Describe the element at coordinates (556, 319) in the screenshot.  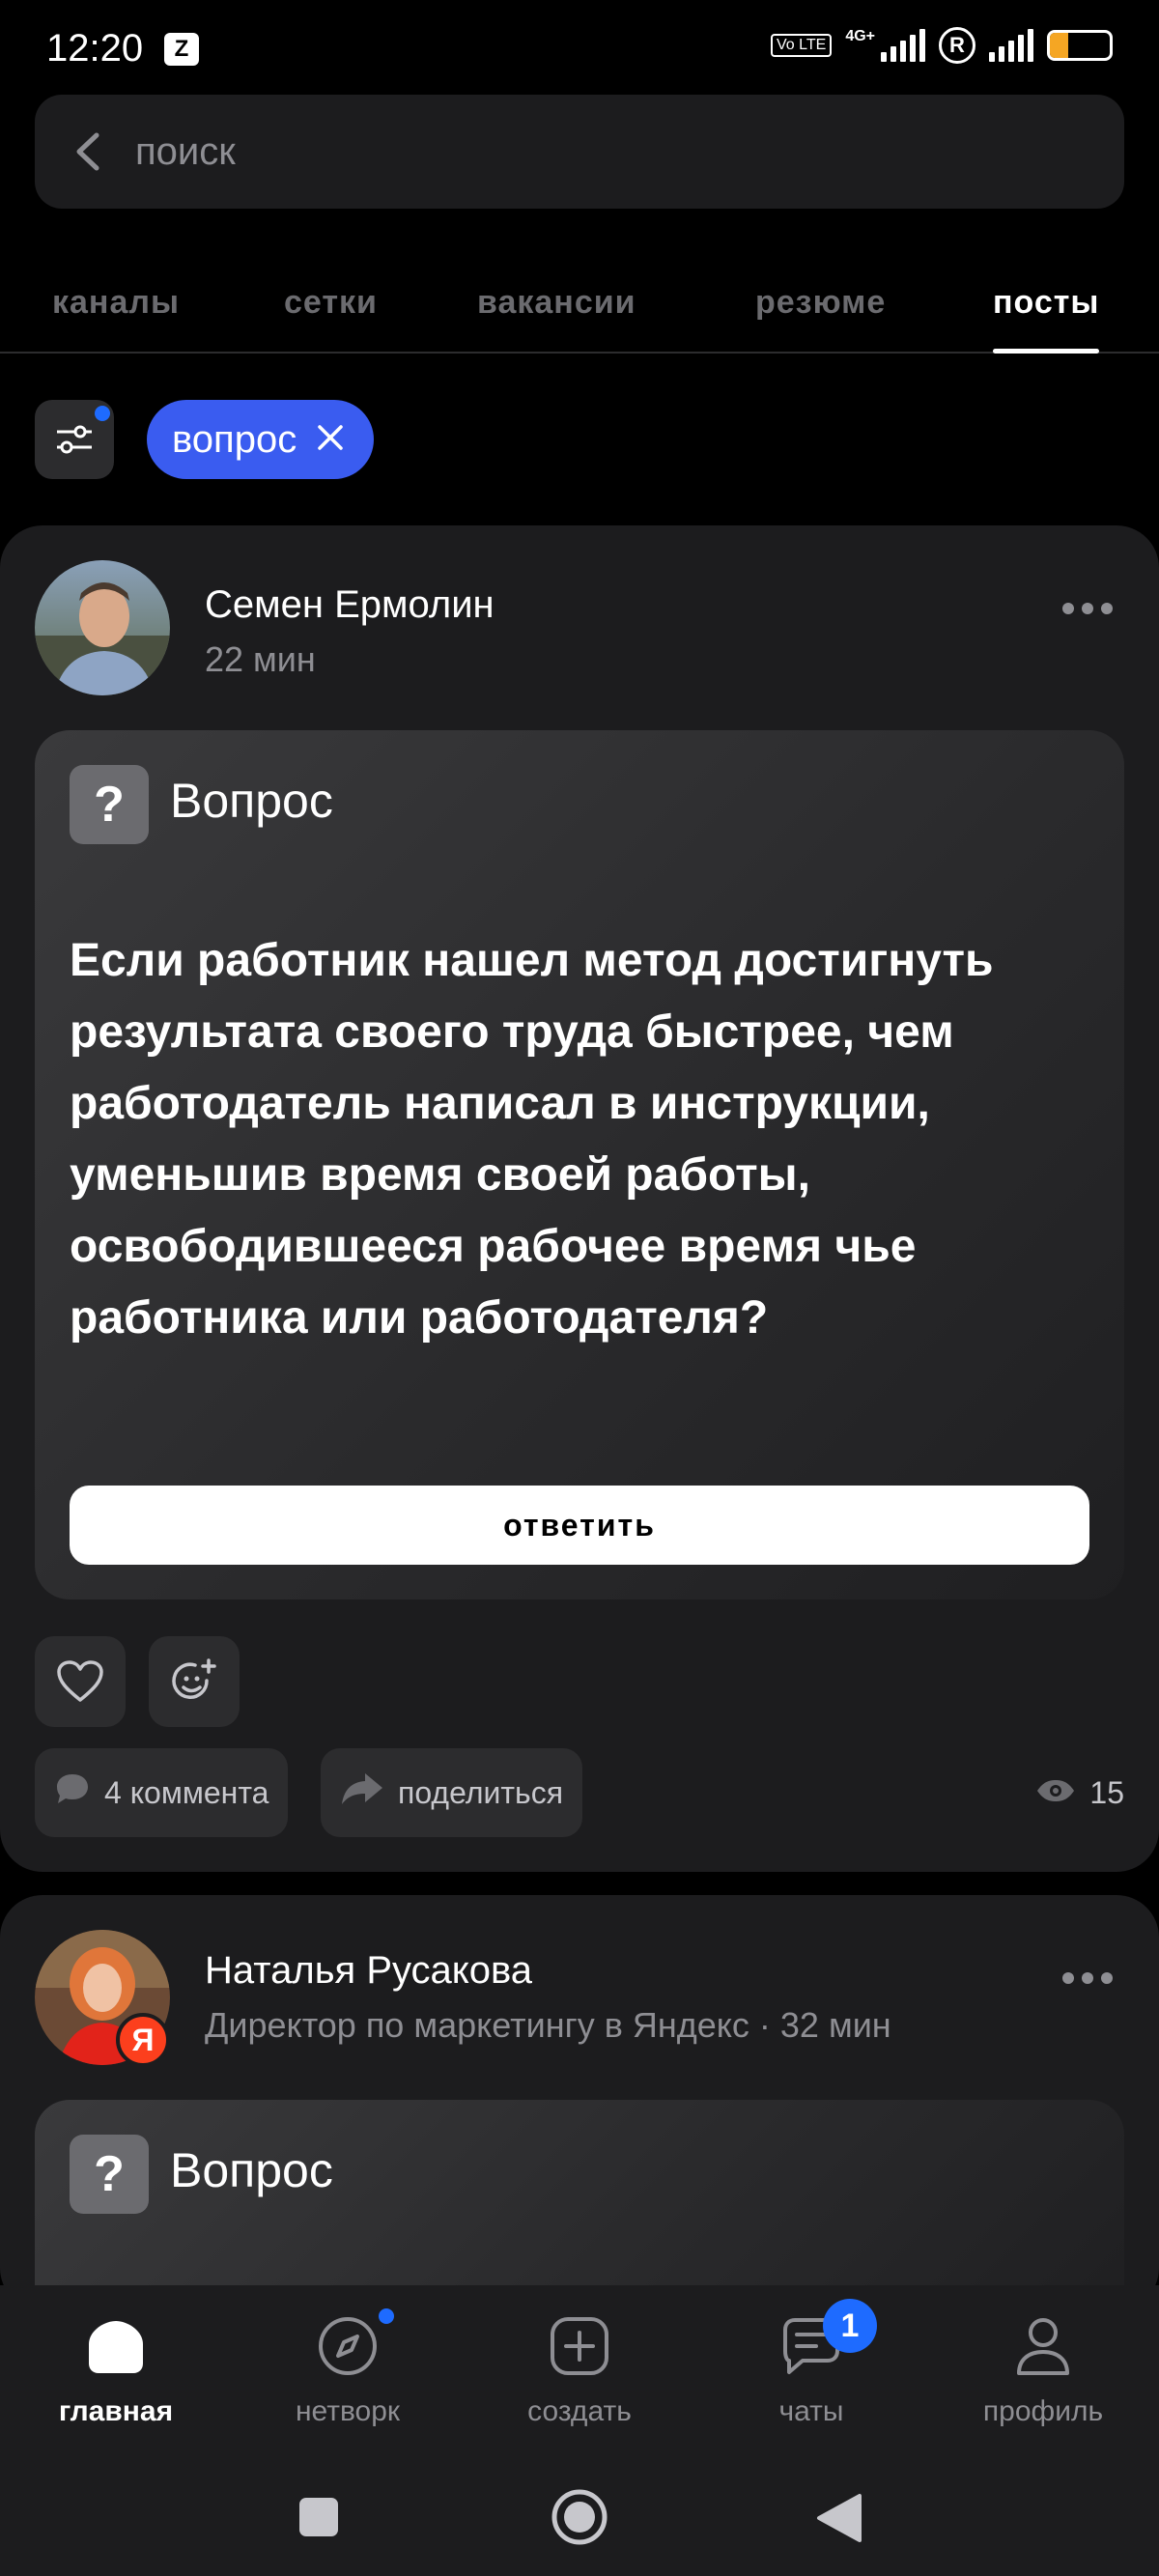
I see `tab-vacancies: вакансии` at that location.